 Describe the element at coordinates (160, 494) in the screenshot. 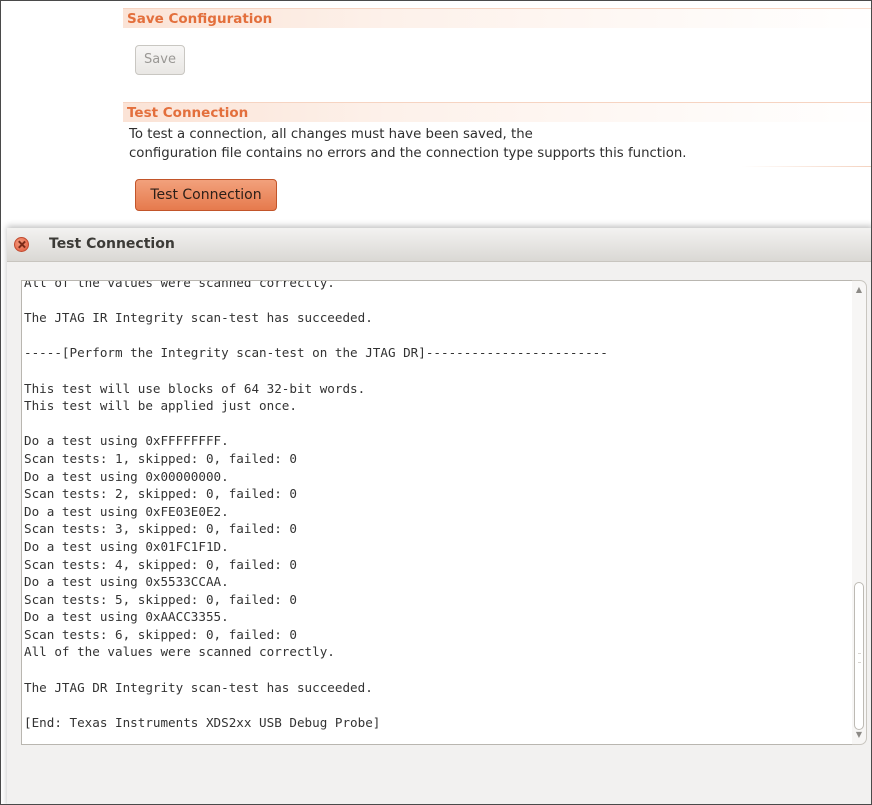

I see `console-line: Scan tests: 2, skipped: 0, failed: 0` at that location.